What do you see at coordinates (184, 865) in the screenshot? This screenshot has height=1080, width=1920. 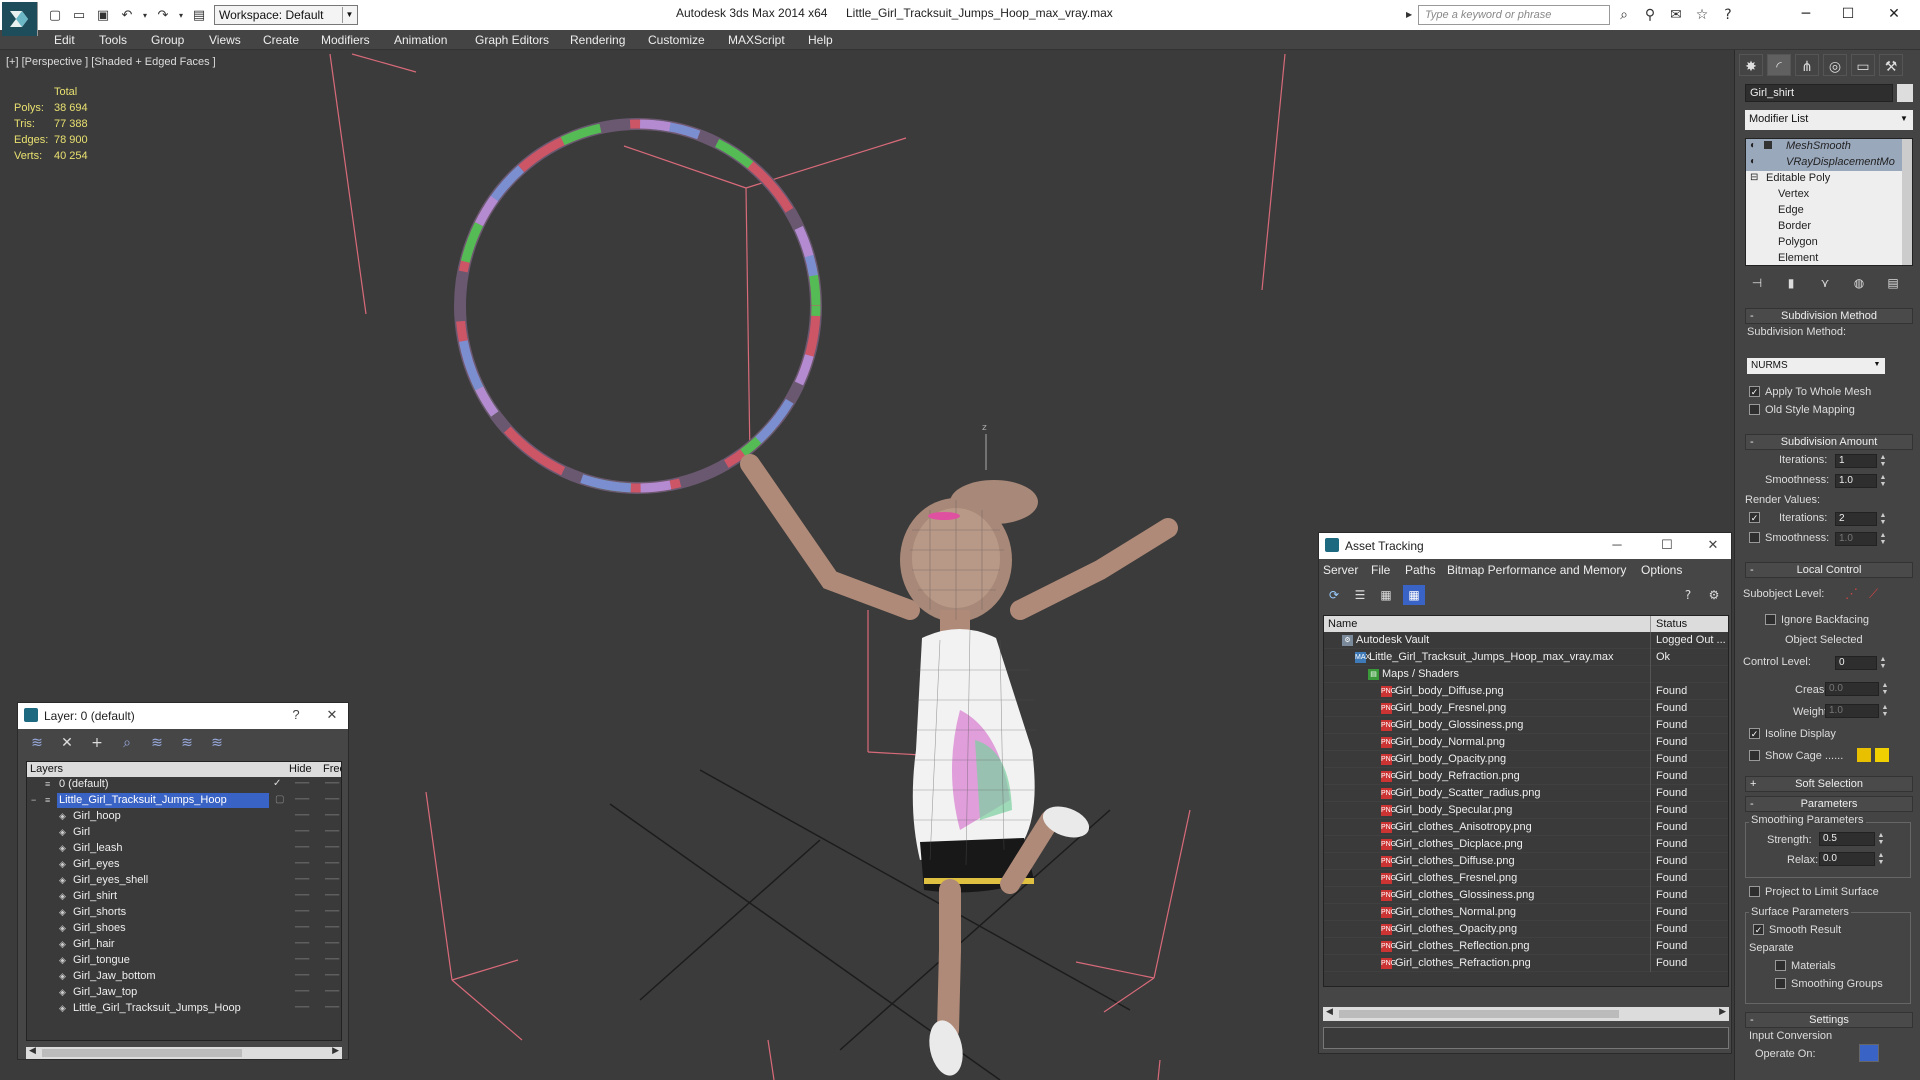 I see `layer-object-row: ◈ Girl_eyes ── ──` at bounding box center [184, 865].